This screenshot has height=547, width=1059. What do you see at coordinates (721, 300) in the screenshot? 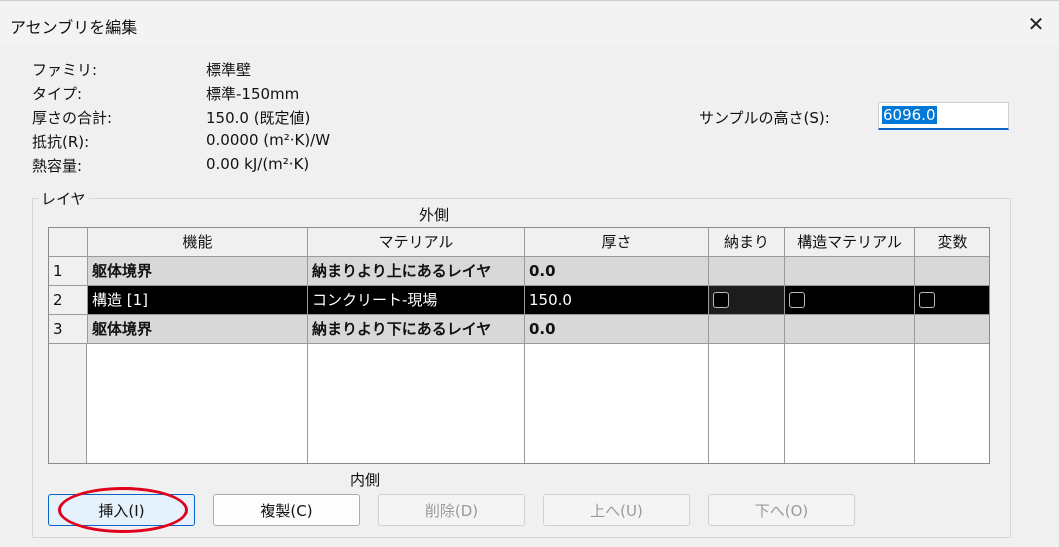
I see `wraps-checkbox` at bounding box center [721, 300].